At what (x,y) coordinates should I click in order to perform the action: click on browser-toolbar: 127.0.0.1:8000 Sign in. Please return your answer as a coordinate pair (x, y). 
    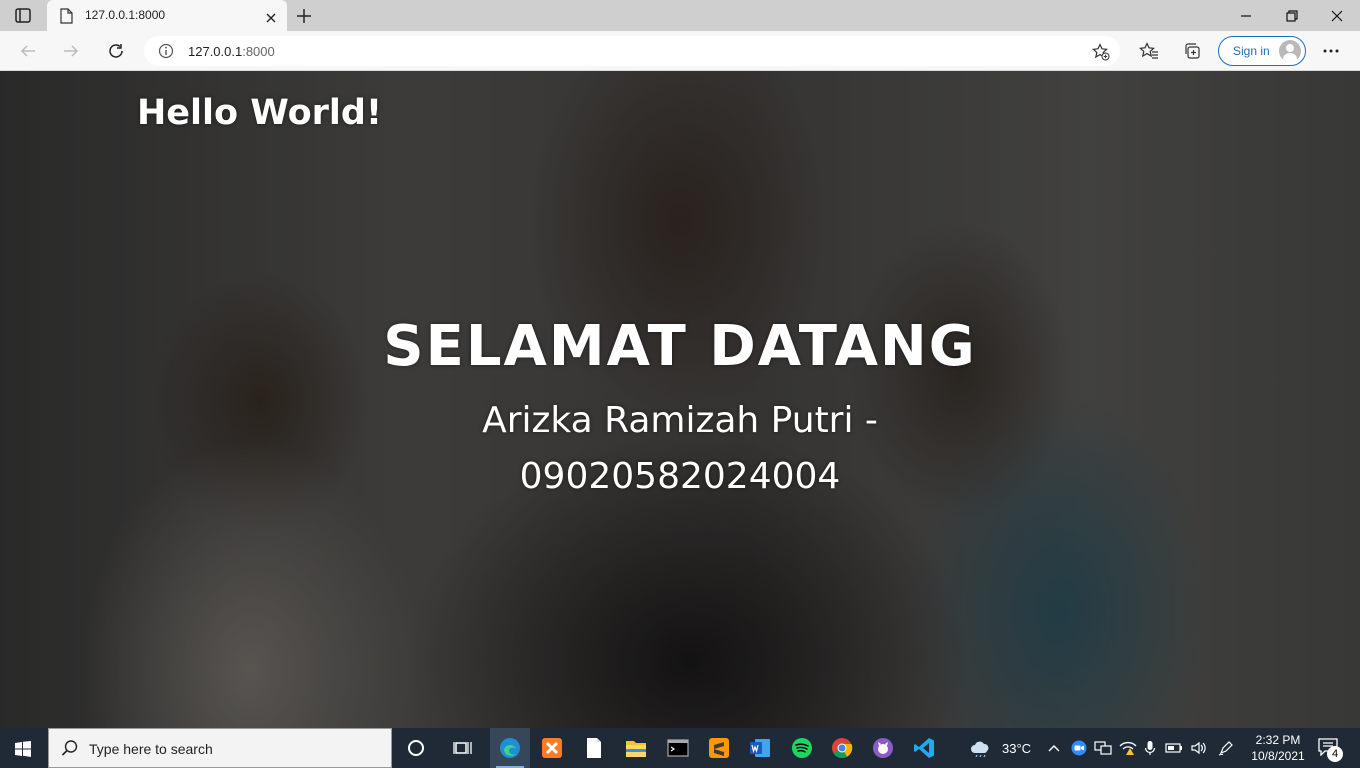
    Looking at the image, I should click on (680, 51).